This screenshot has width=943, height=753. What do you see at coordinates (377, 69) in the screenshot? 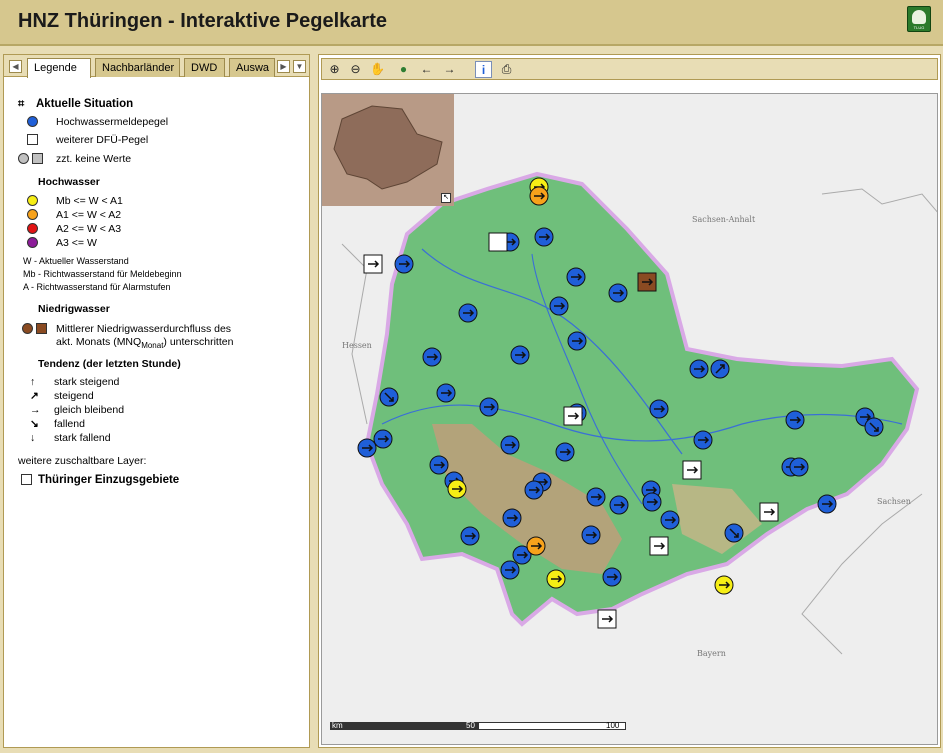
I see `pan-icon: ✋` at bounding box center [377, 69].